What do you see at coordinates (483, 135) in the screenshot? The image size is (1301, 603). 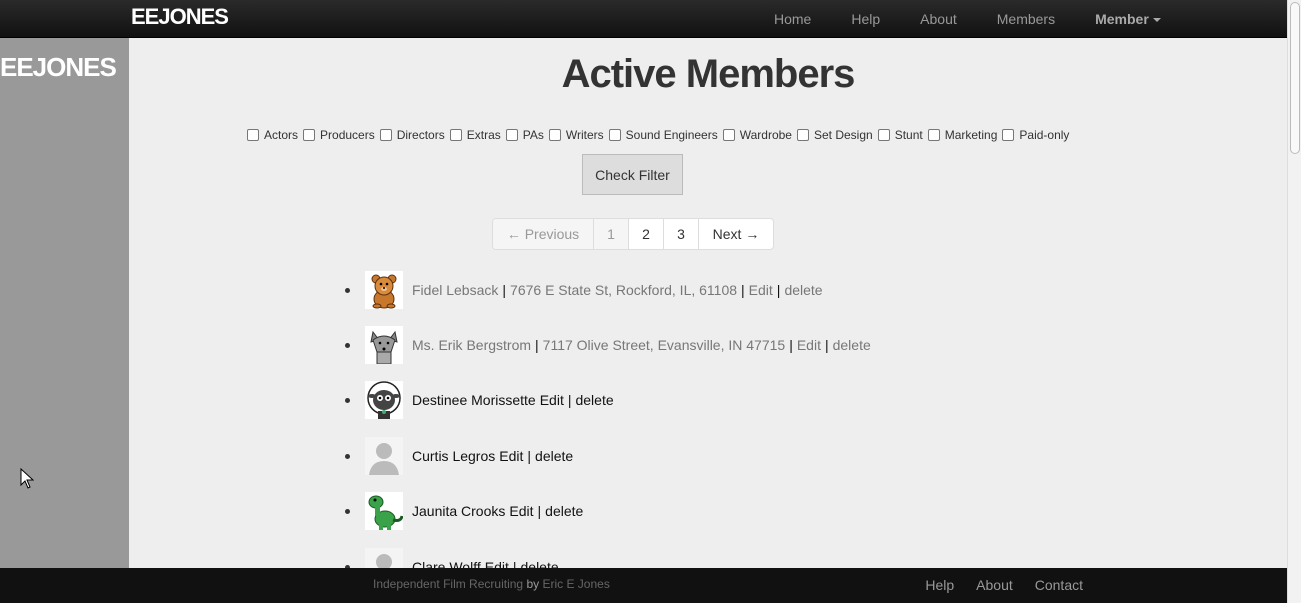 I see `filter-label: Extras` at bounding box center [483, 135].